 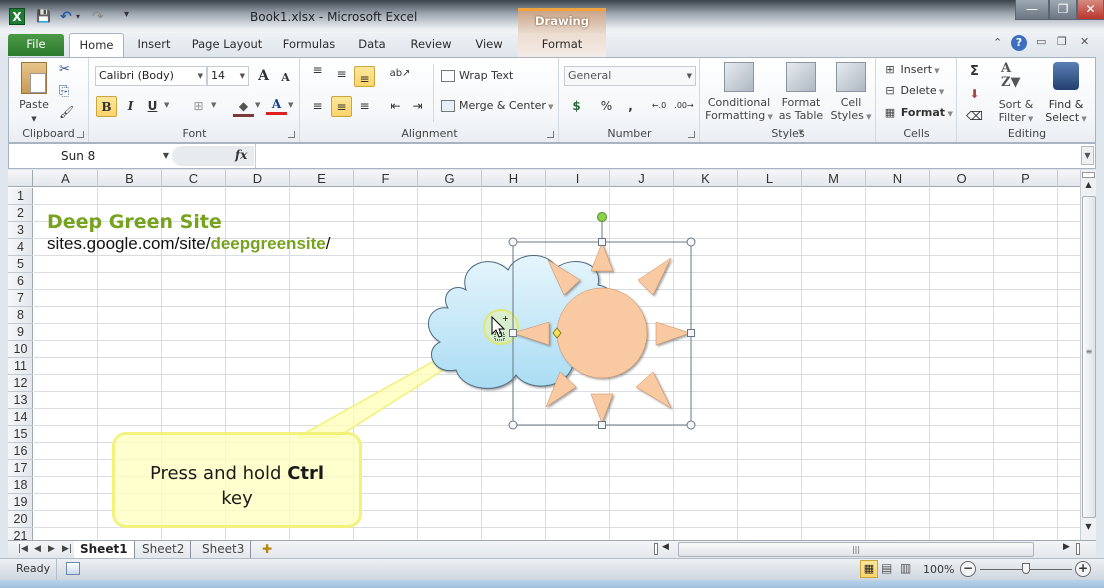 I want to click on expand-formula-bar-button: ▼, so click(x=1087, y=155).